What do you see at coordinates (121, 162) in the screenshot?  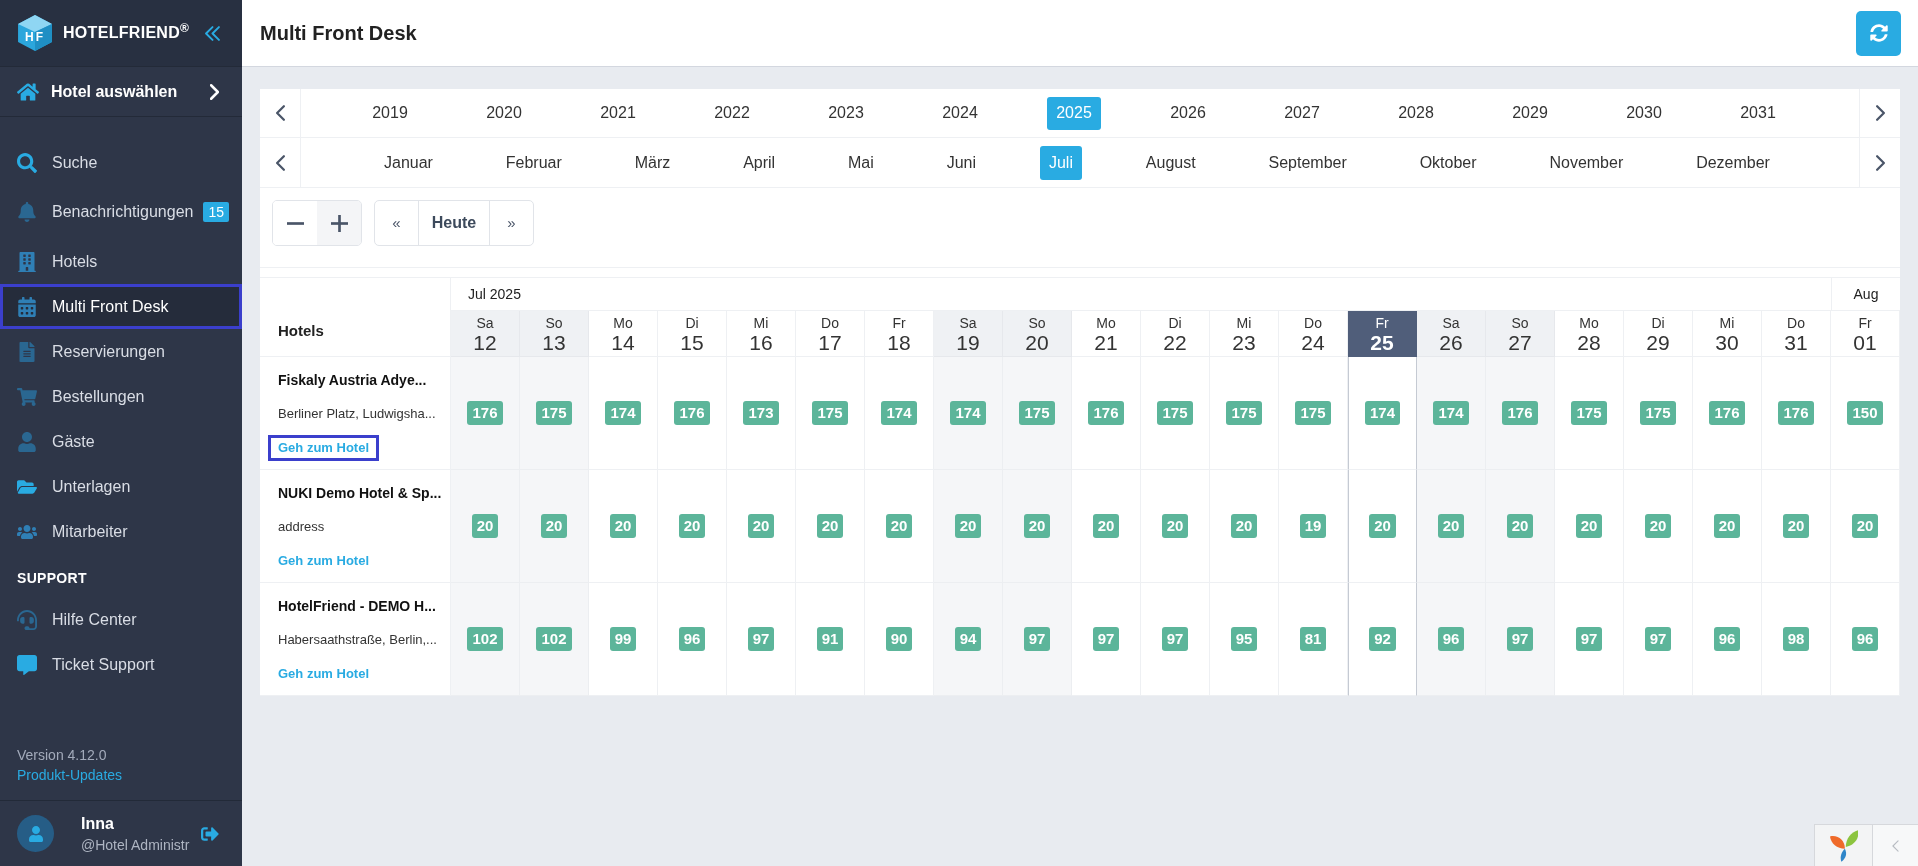 I see `sidebar-item: Suche` at bounding box center [121, 162].